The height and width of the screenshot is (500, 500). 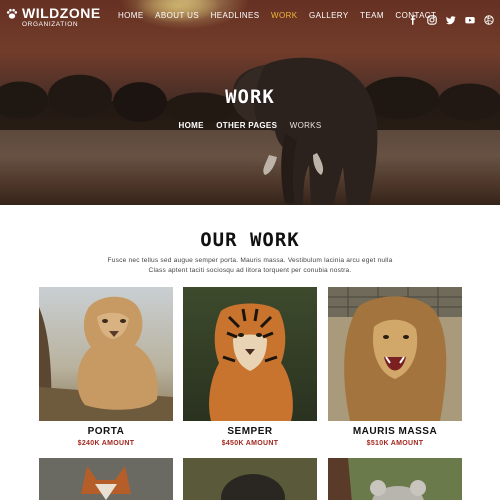 I want to click on youtube-icon, so click(x=470, y=17).